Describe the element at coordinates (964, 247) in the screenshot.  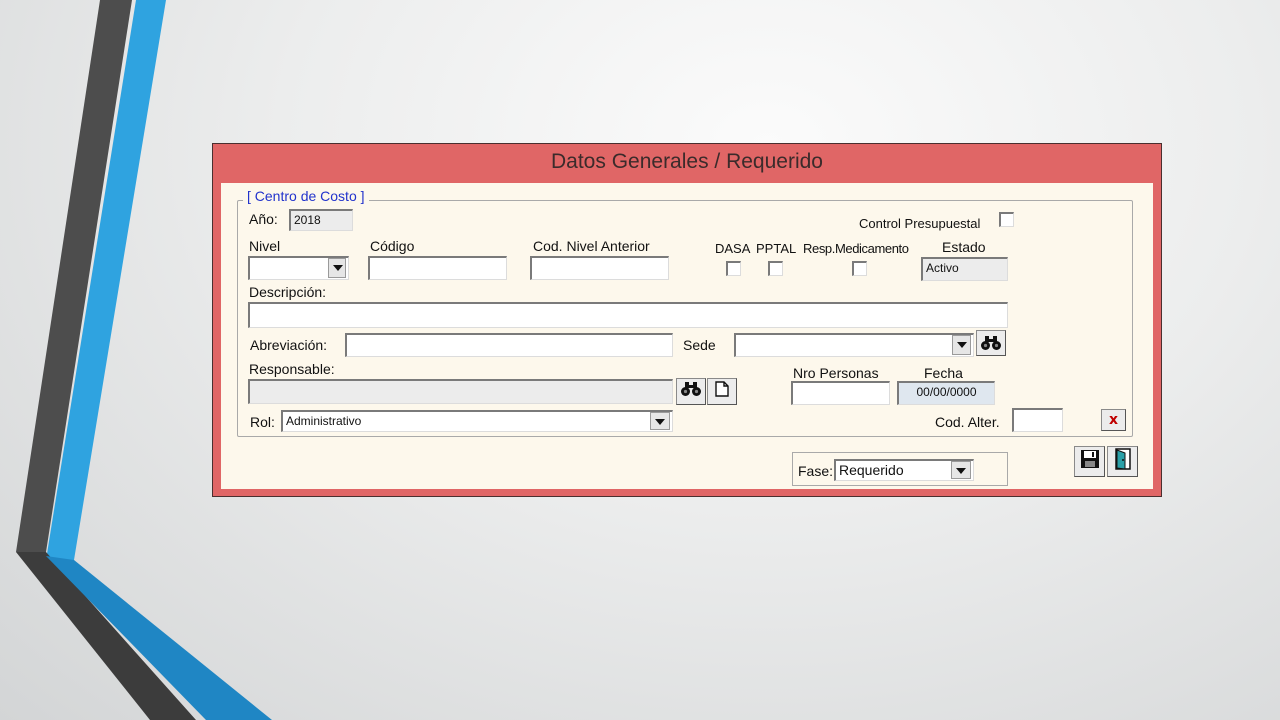
I see `estado-label: Estado` at that location.